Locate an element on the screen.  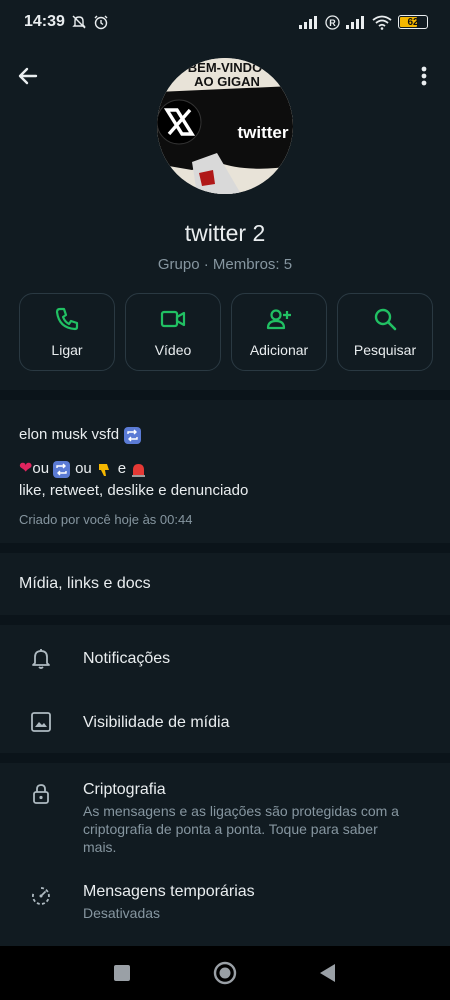
bell-icon is located at coordinates (41, 659).